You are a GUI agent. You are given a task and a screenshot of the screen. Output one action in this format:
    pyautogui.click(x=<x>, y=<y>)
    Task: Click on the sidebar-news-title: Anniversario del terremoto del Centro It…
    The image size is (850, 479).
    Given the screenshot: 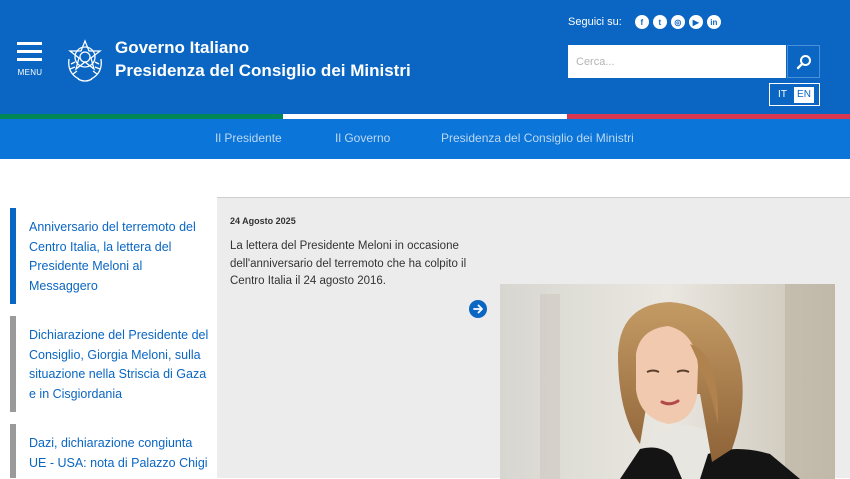 What is the action you would take?
    pyautogui.click(x=112, y=256)
    